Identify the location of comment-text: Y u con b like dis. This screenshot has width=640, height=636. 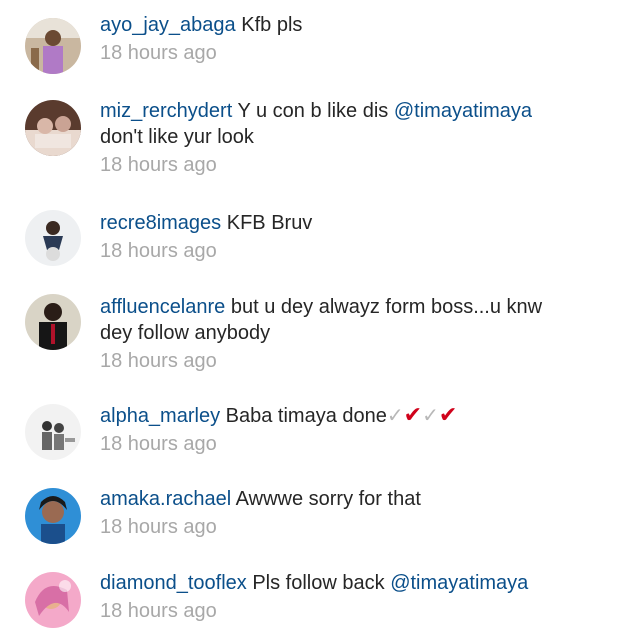
(313, 111).